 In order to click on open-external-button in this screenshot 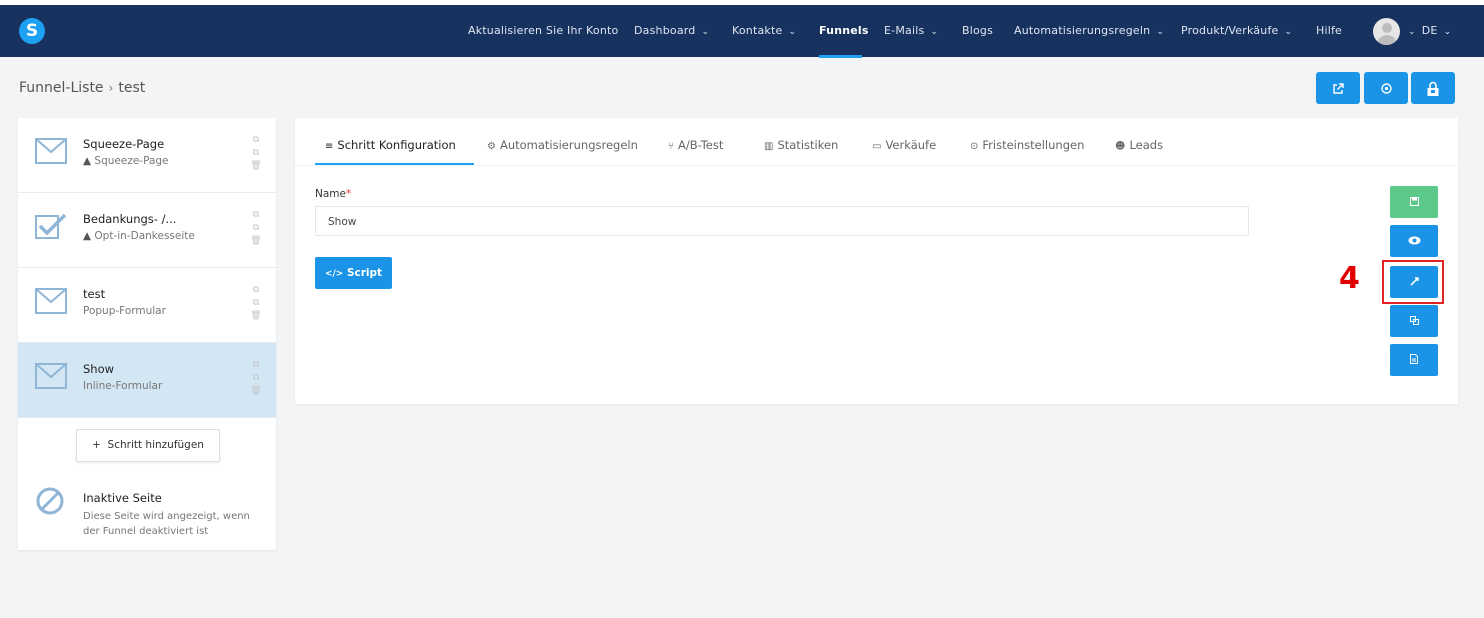, I will do `click(1338, 88)`.